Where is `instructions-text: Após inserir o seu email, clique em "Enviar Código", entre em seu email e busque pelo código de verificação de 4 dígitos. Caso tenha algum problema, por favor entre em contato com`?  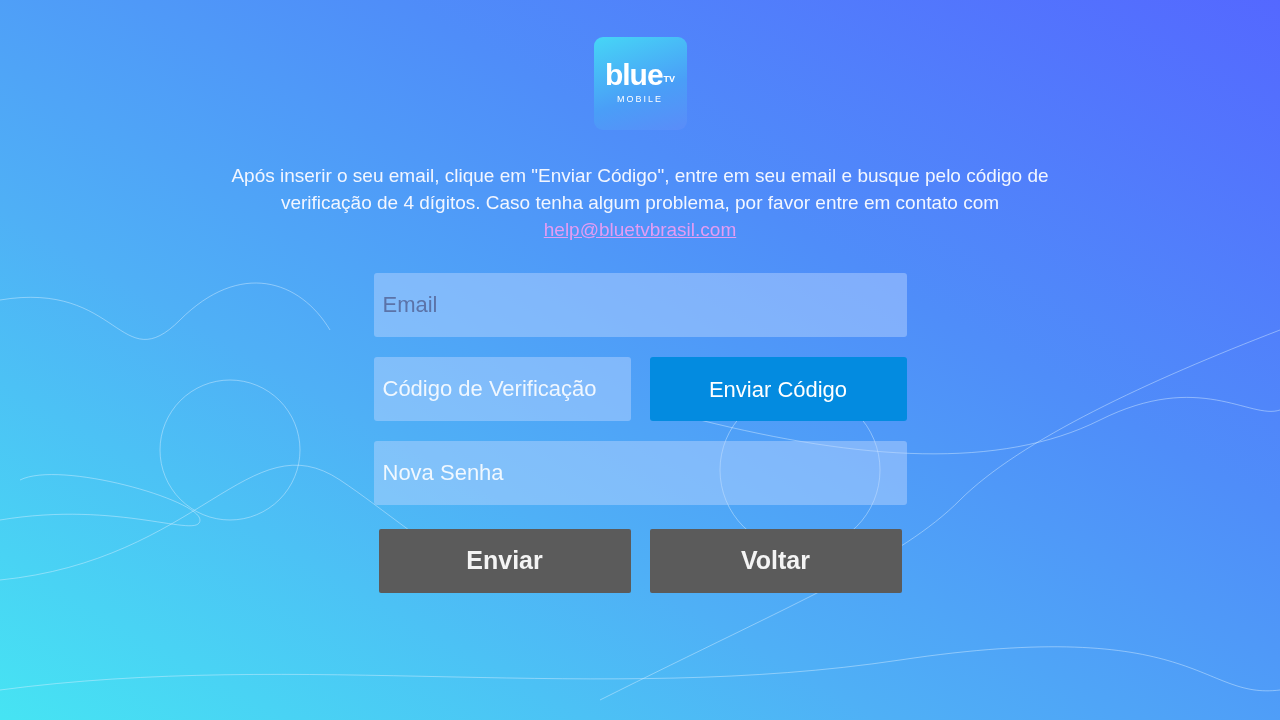 instructions-text: Após inserir o seu email, clique em "Enviar Código", entre em seu email e busque pelo código de verificação de 4 dígitos. Caso tenha algum problema, por favor entre em contato com is located at coordinates (640, 189).